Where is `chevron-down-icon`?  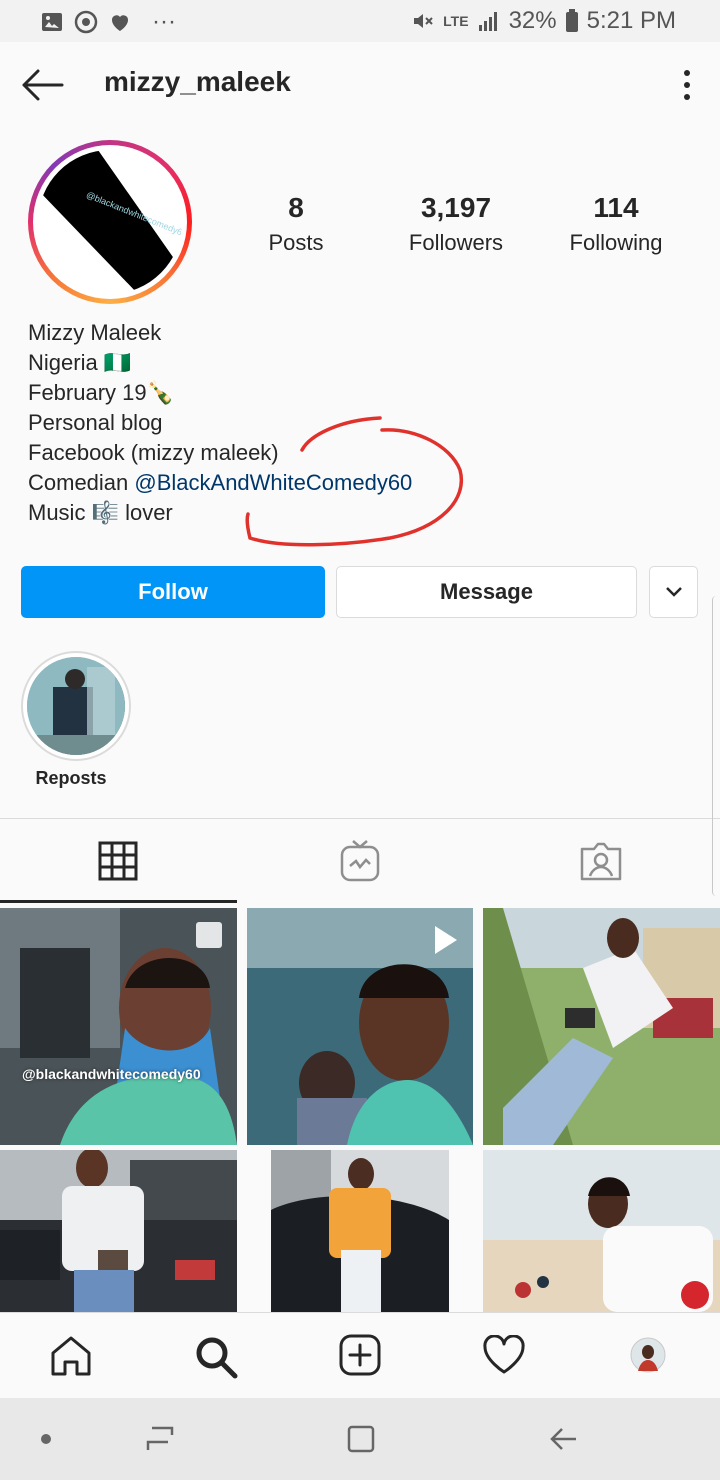 chevron-down-icon is located at coordinates (673, 592).